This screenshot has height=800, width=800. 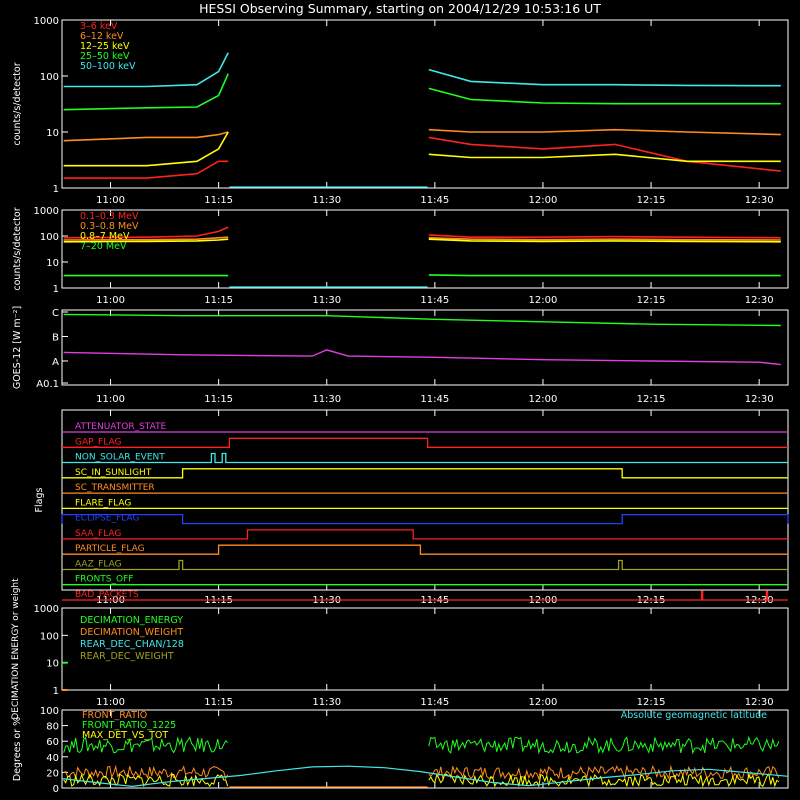 What do you see at coordinates (39, 499) in the screenshot?
I see `y-axis-label: Flags` at bounding box center [39, 499].